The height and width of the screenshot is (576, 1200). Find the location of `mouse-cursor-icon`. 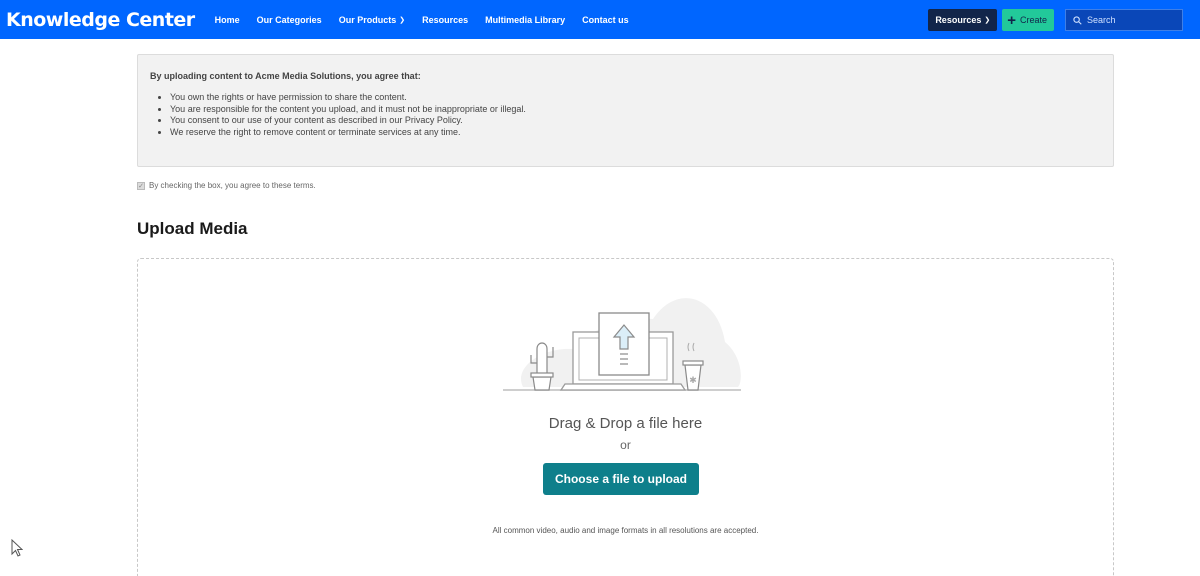

mouse-cursor-icon is located at coordinates (17, 548).